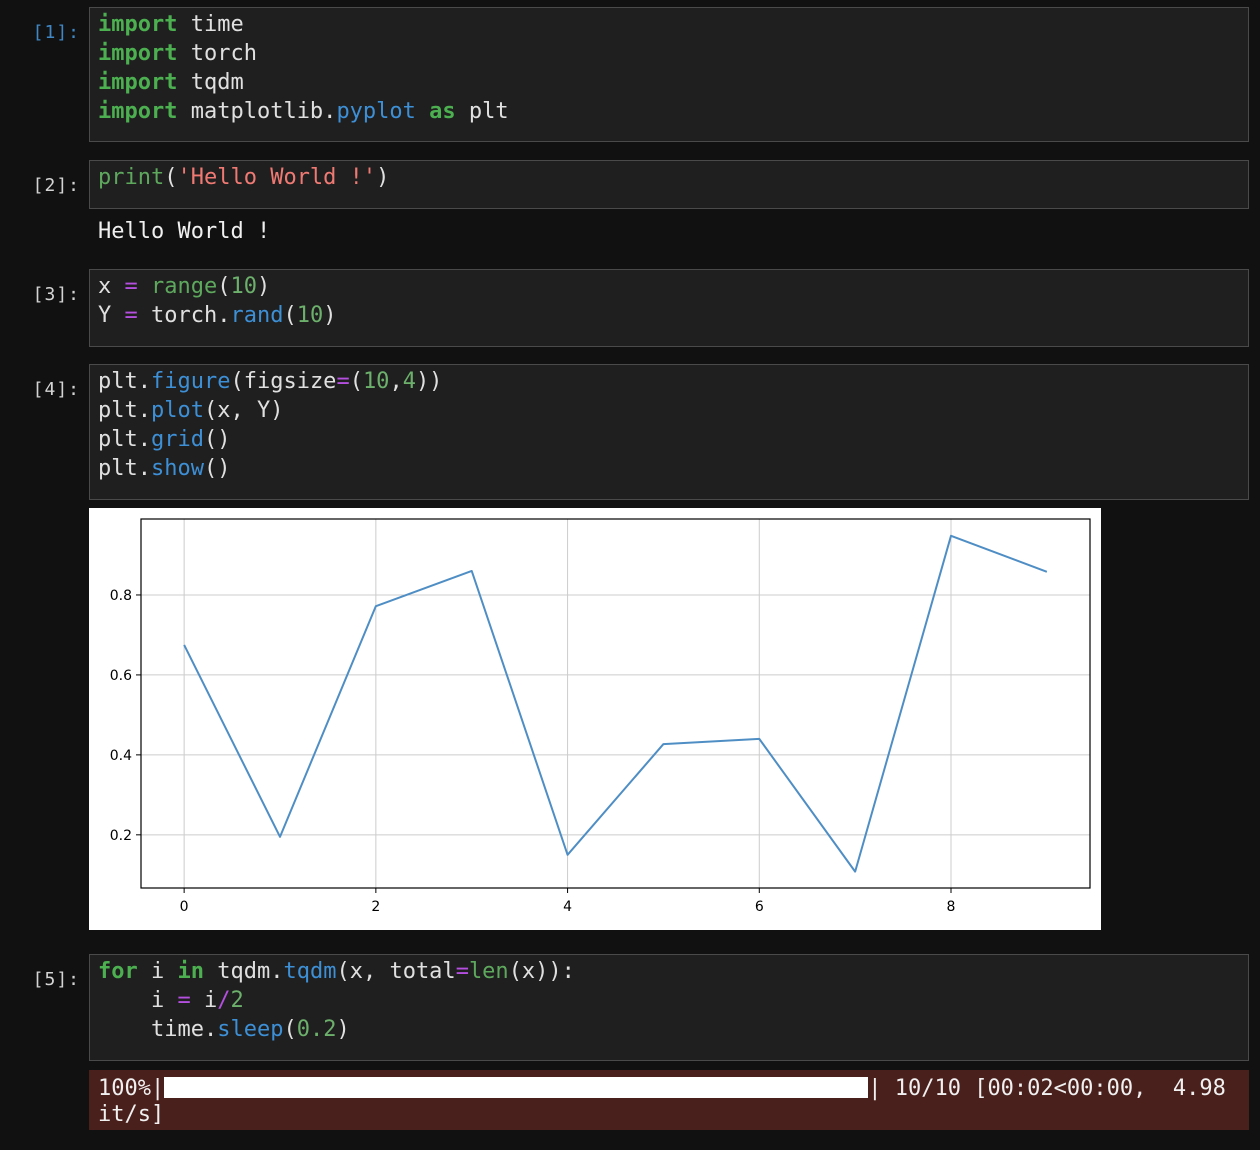  Describe the element at coordinates (177, 410) in the screenshot. I see `code-token: plot` at that location.